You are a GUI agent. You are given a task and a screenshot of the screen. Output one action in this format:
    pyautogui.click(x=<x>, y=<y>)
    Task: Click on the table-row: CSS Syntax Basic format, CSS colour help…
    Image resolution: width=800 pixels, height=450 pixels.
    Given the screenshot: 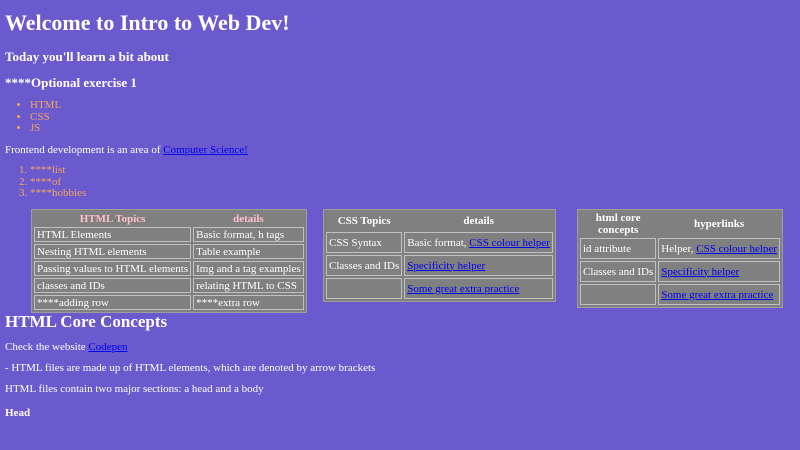 What is the action you would take?
    pyautogui.click(x=439, y=242)
    